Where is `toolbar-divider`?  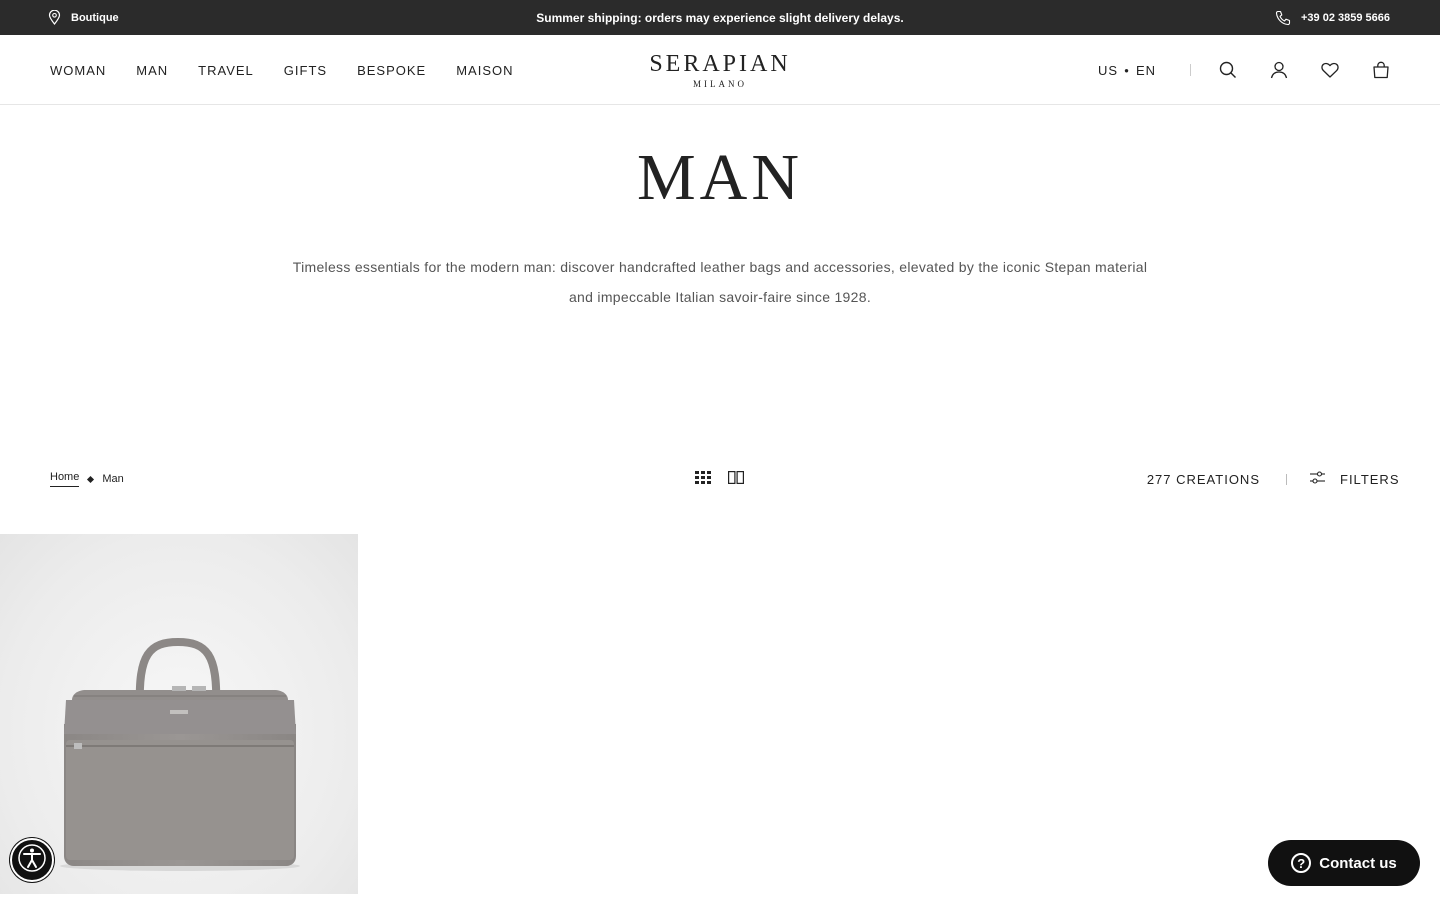 toolbar-divider is located at coordinates (1286, 479).